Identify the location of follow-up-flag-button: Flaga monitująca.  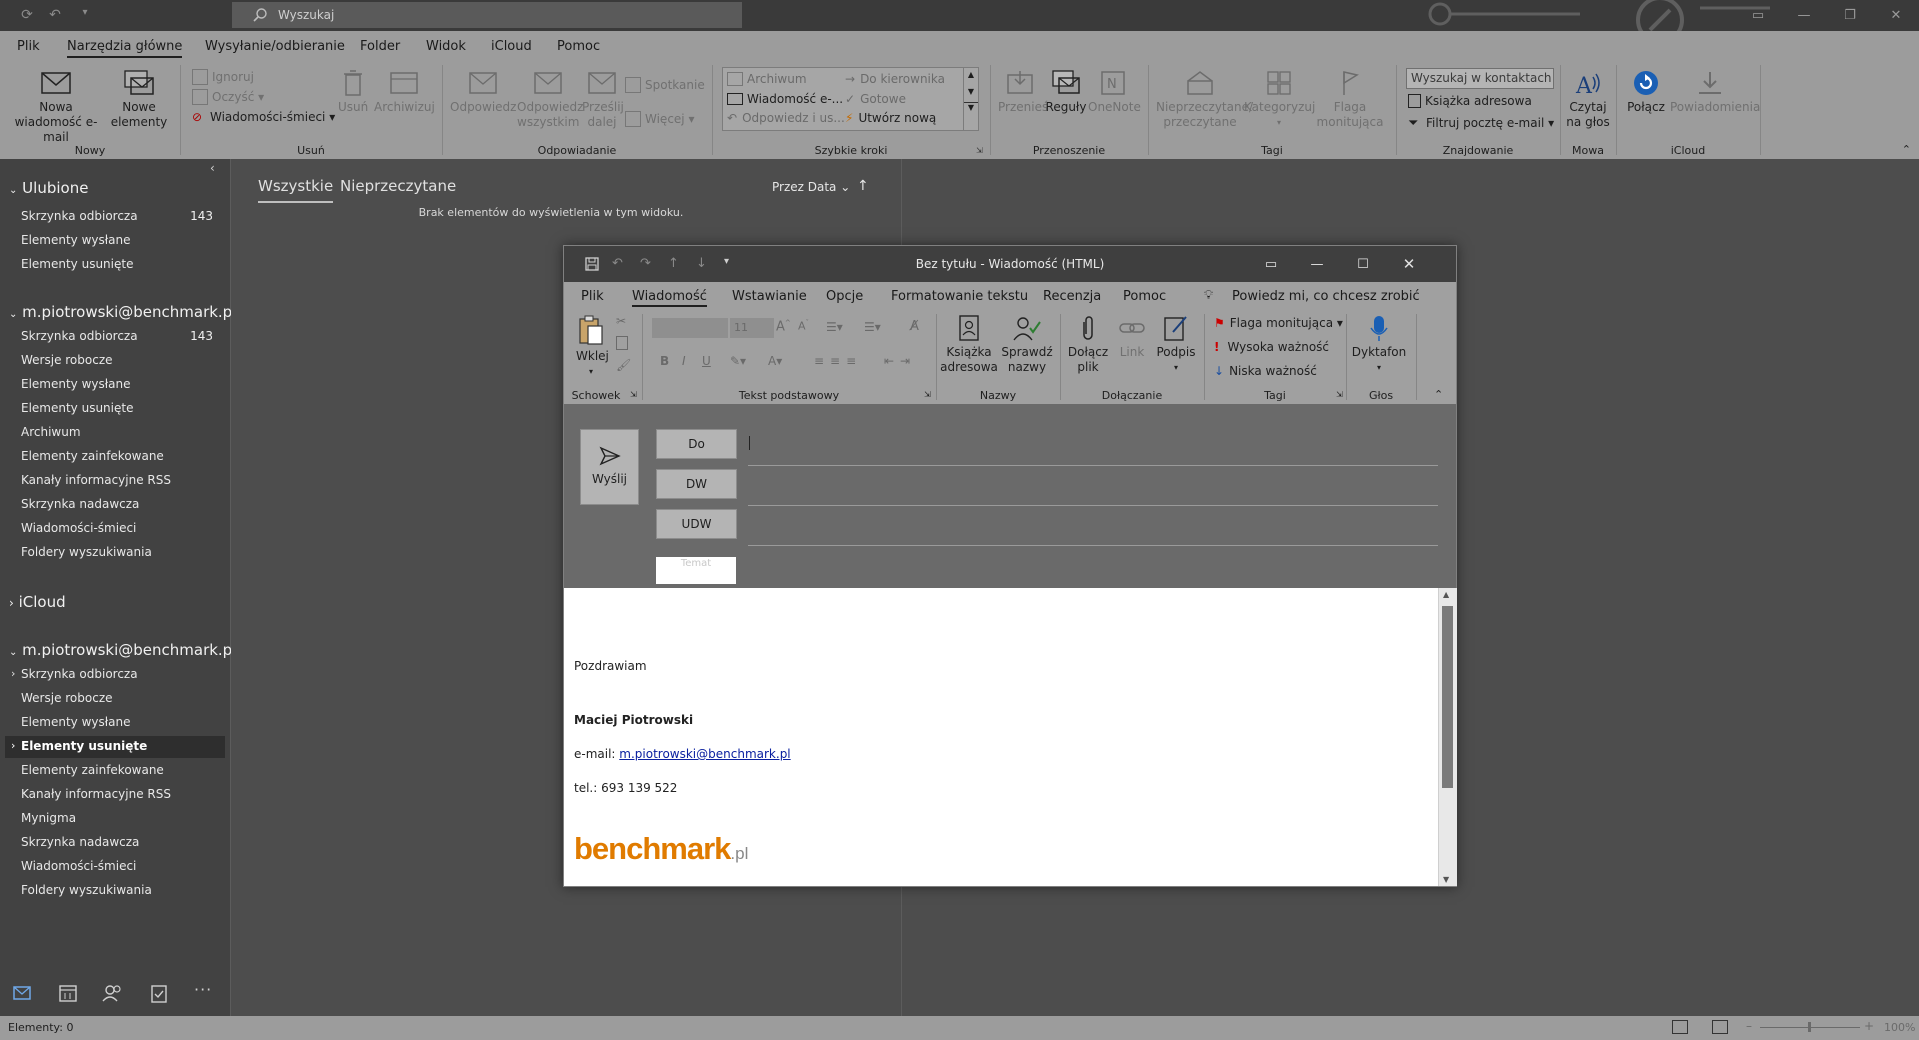
(1350, 99).